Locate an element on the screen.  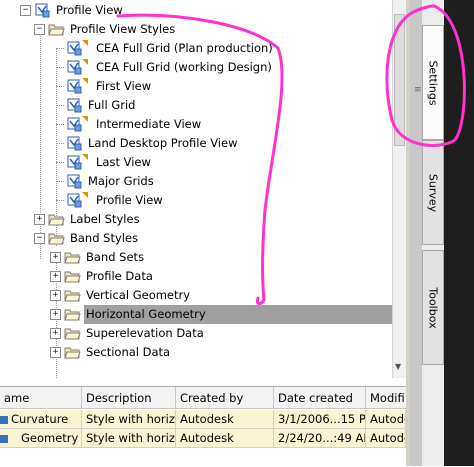
grip-icon: ≡ is located at coordinates (418, 90).